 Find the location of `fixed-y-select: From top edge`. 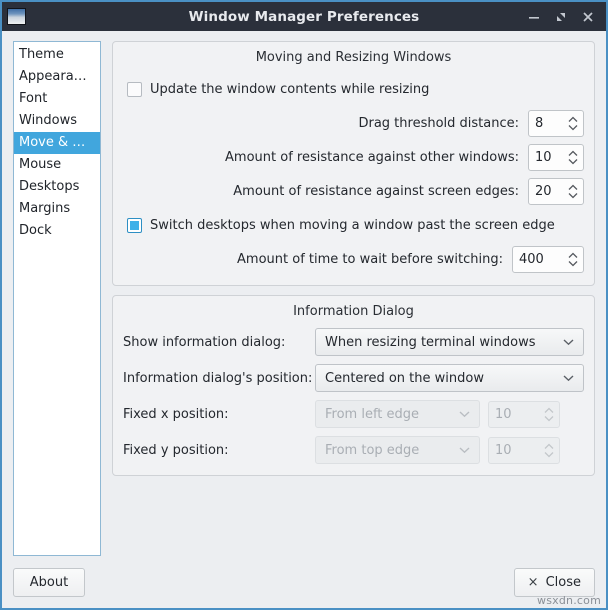

fixed-y-select: From top edge is located at coordinates (397, 450).